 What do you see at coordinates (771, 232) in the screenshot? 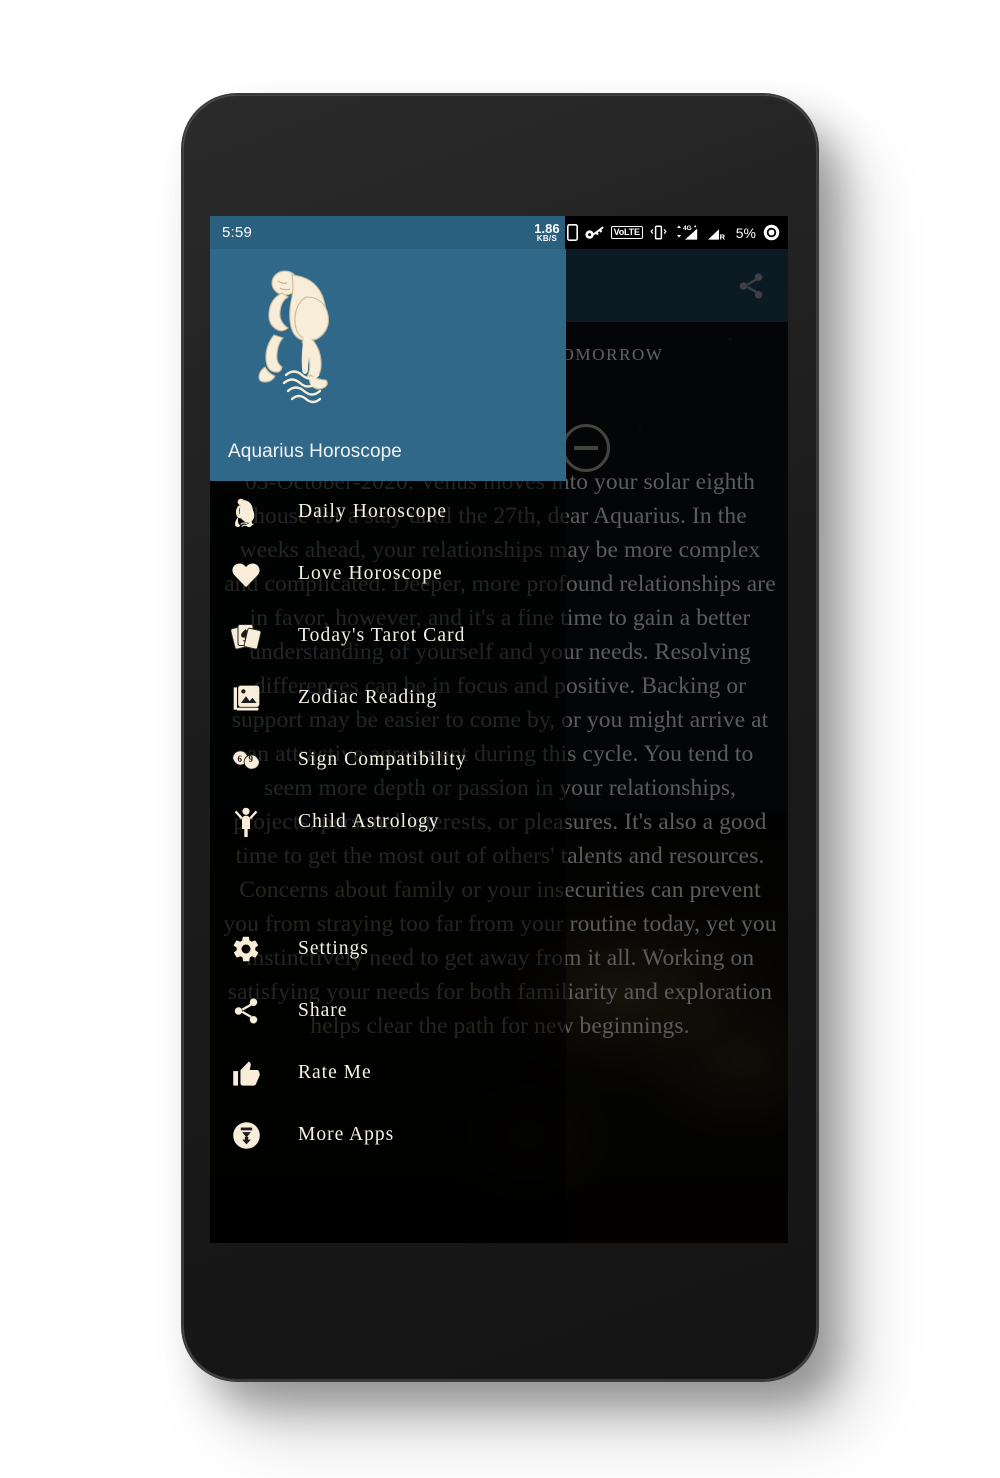
I see `battery-saver-icon` at bounding box center [771, 232].